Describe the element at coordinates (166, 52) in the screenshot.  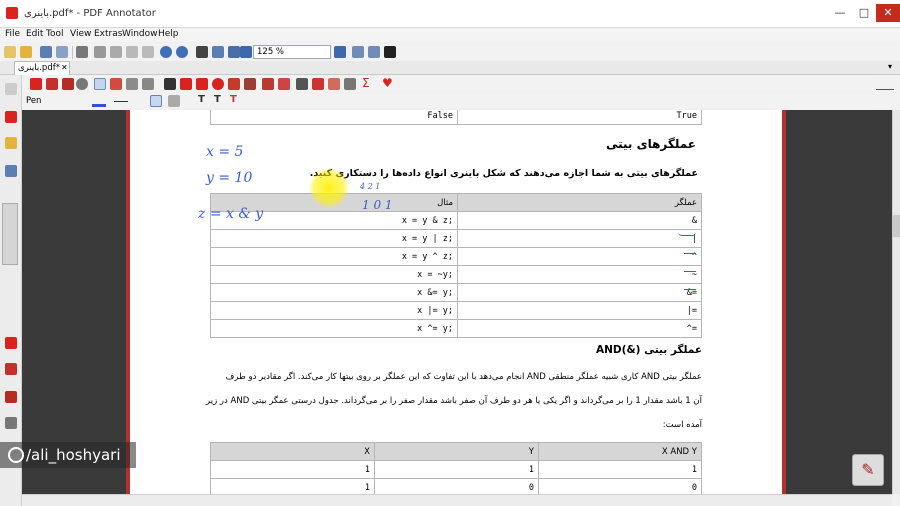
I see `undo-icon` at that location.